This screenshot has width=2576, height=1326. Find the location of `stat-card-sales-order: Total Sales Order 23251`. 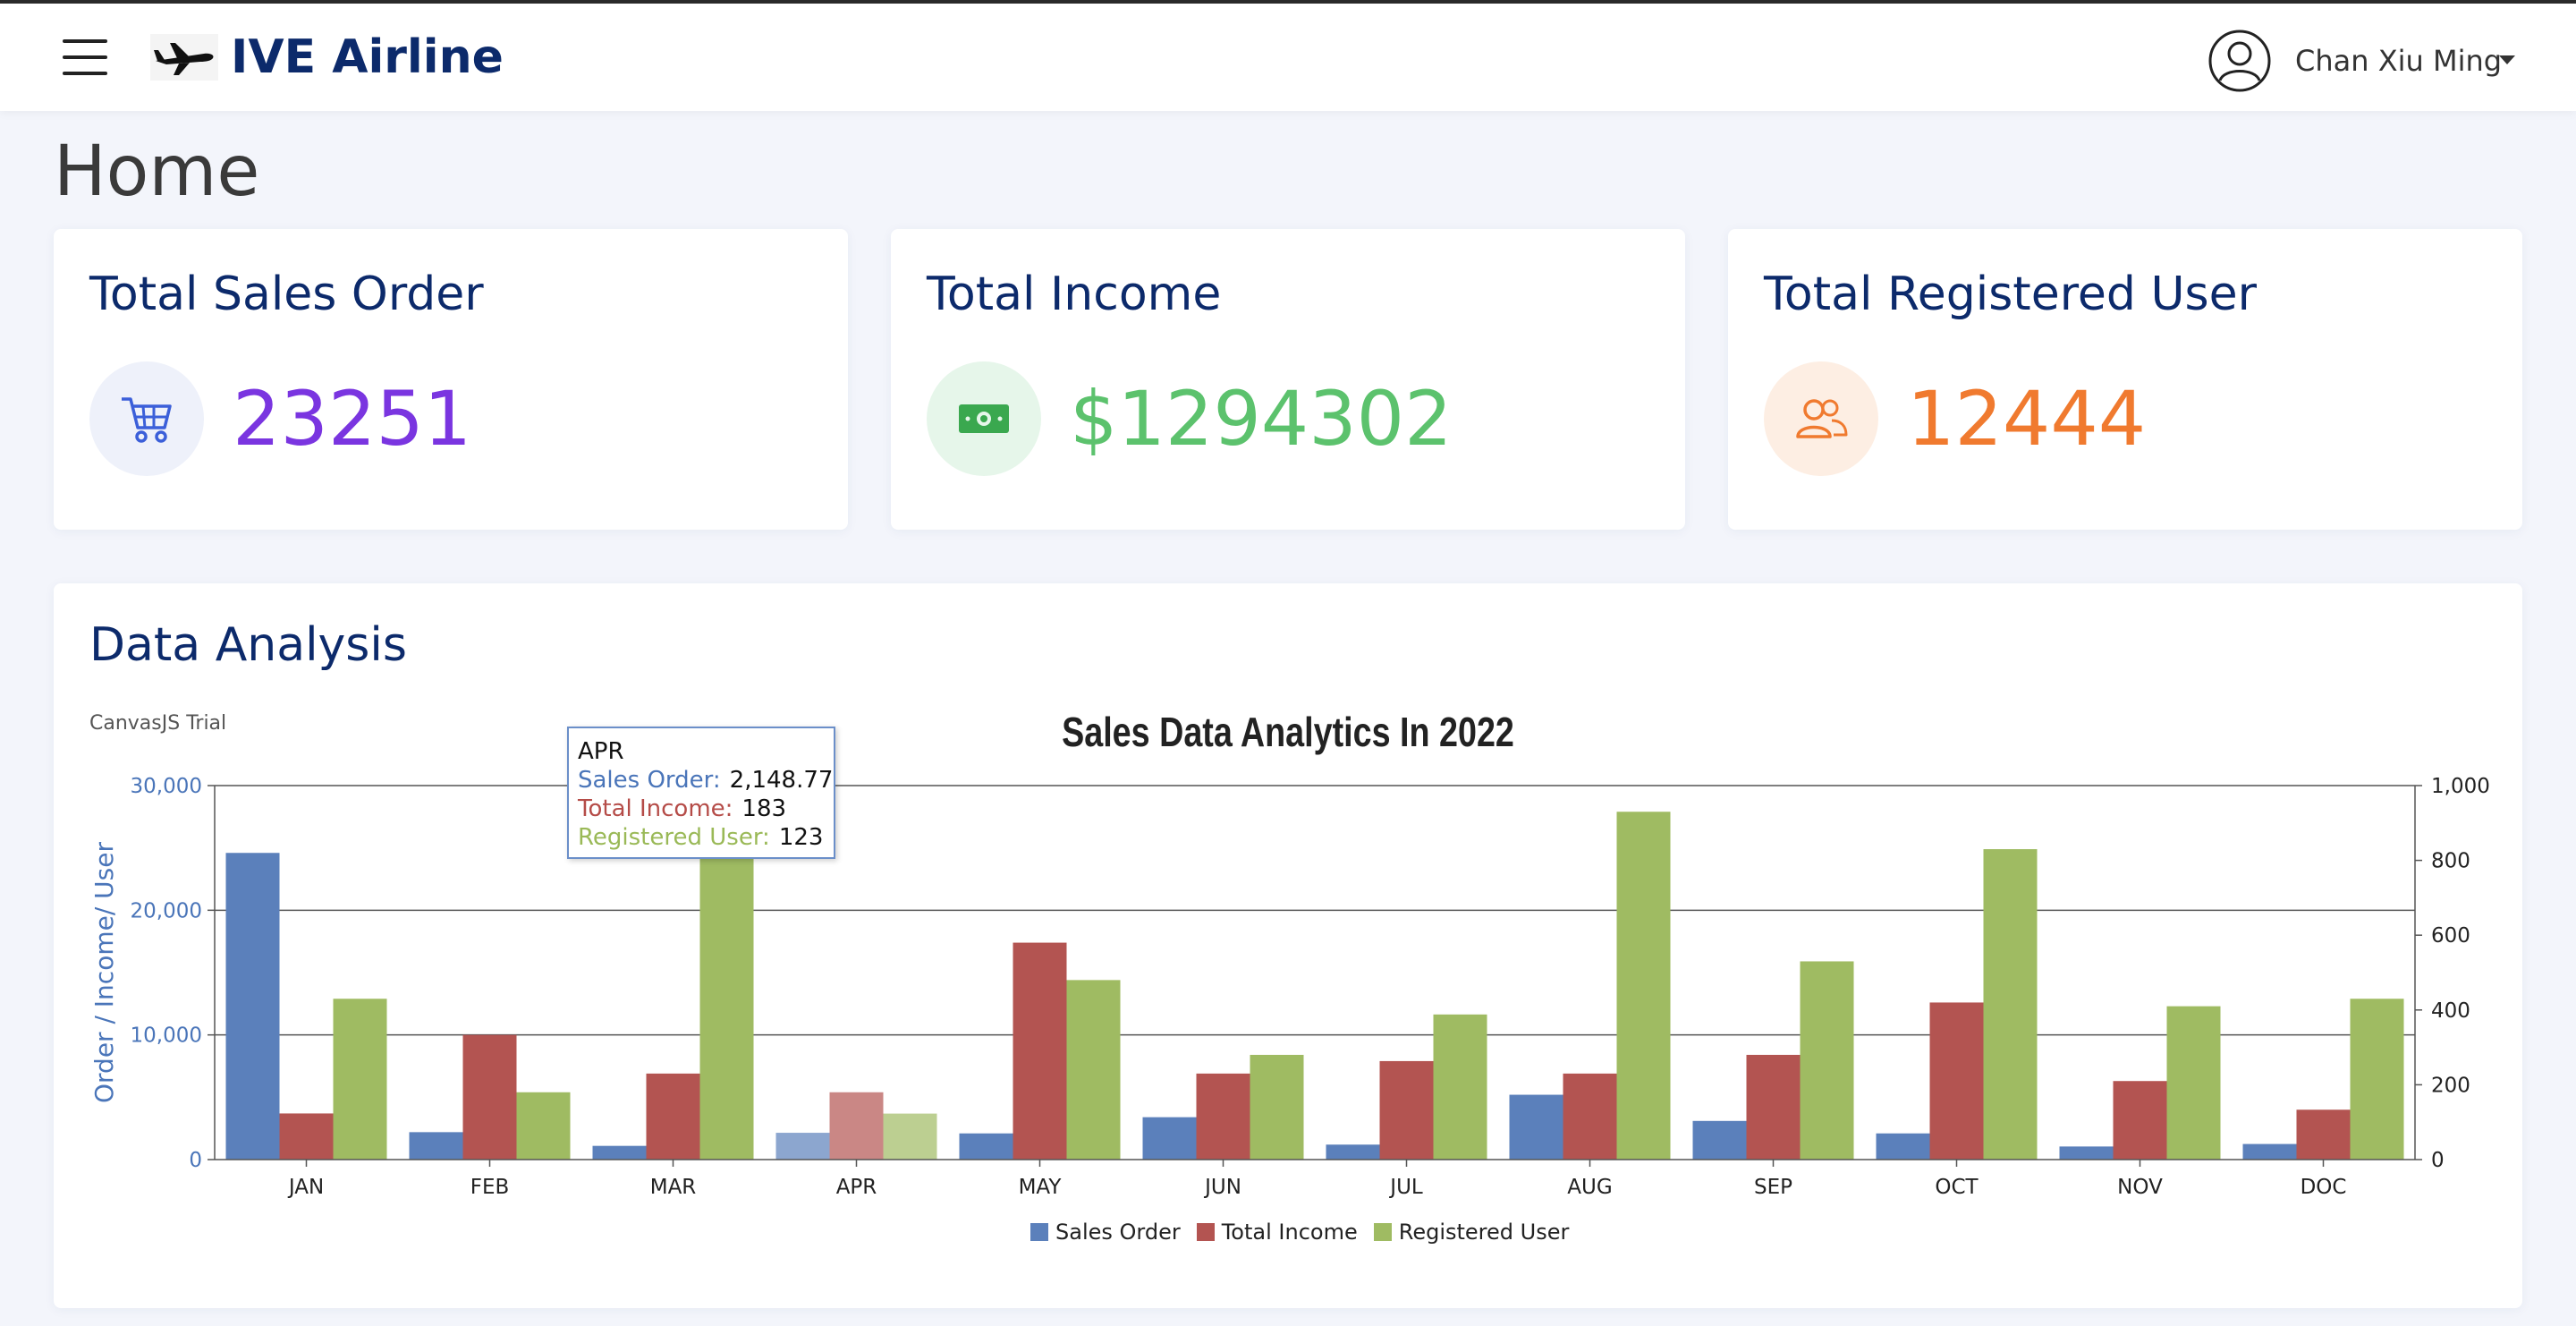

stat-card-sales-order: Total Sales Order 23251 is located at coordinates (451, 380).